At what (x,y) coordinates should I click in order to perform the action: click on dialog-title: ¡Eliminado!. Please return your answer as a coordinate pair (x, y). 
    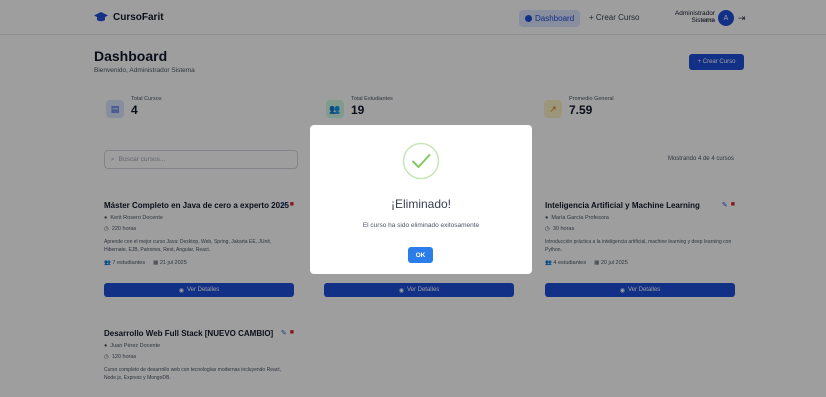
    Looking at the image, I should click on (421, 204).